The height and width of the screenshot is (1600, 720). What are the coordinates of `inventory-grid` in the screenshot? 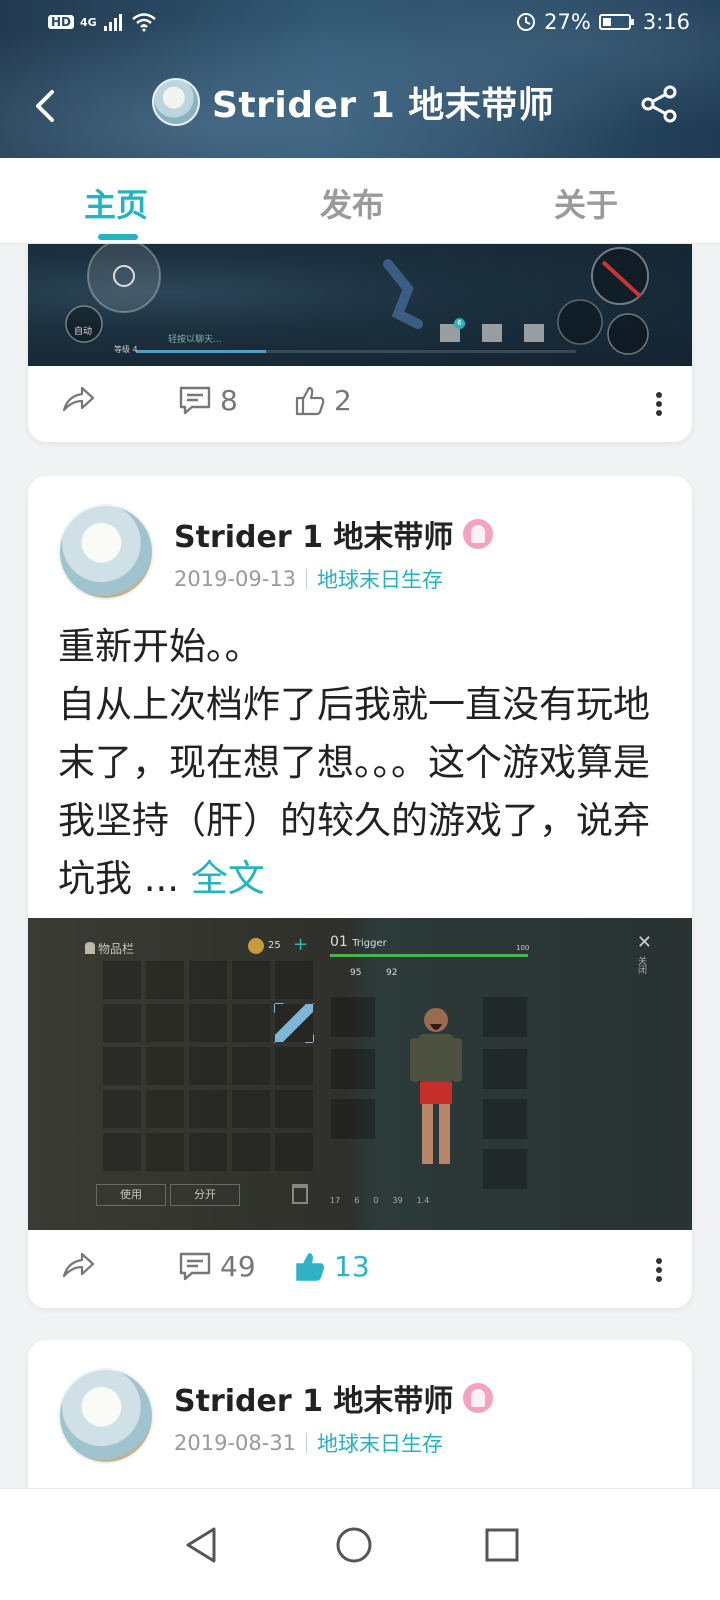 It's located at (208, 1066).